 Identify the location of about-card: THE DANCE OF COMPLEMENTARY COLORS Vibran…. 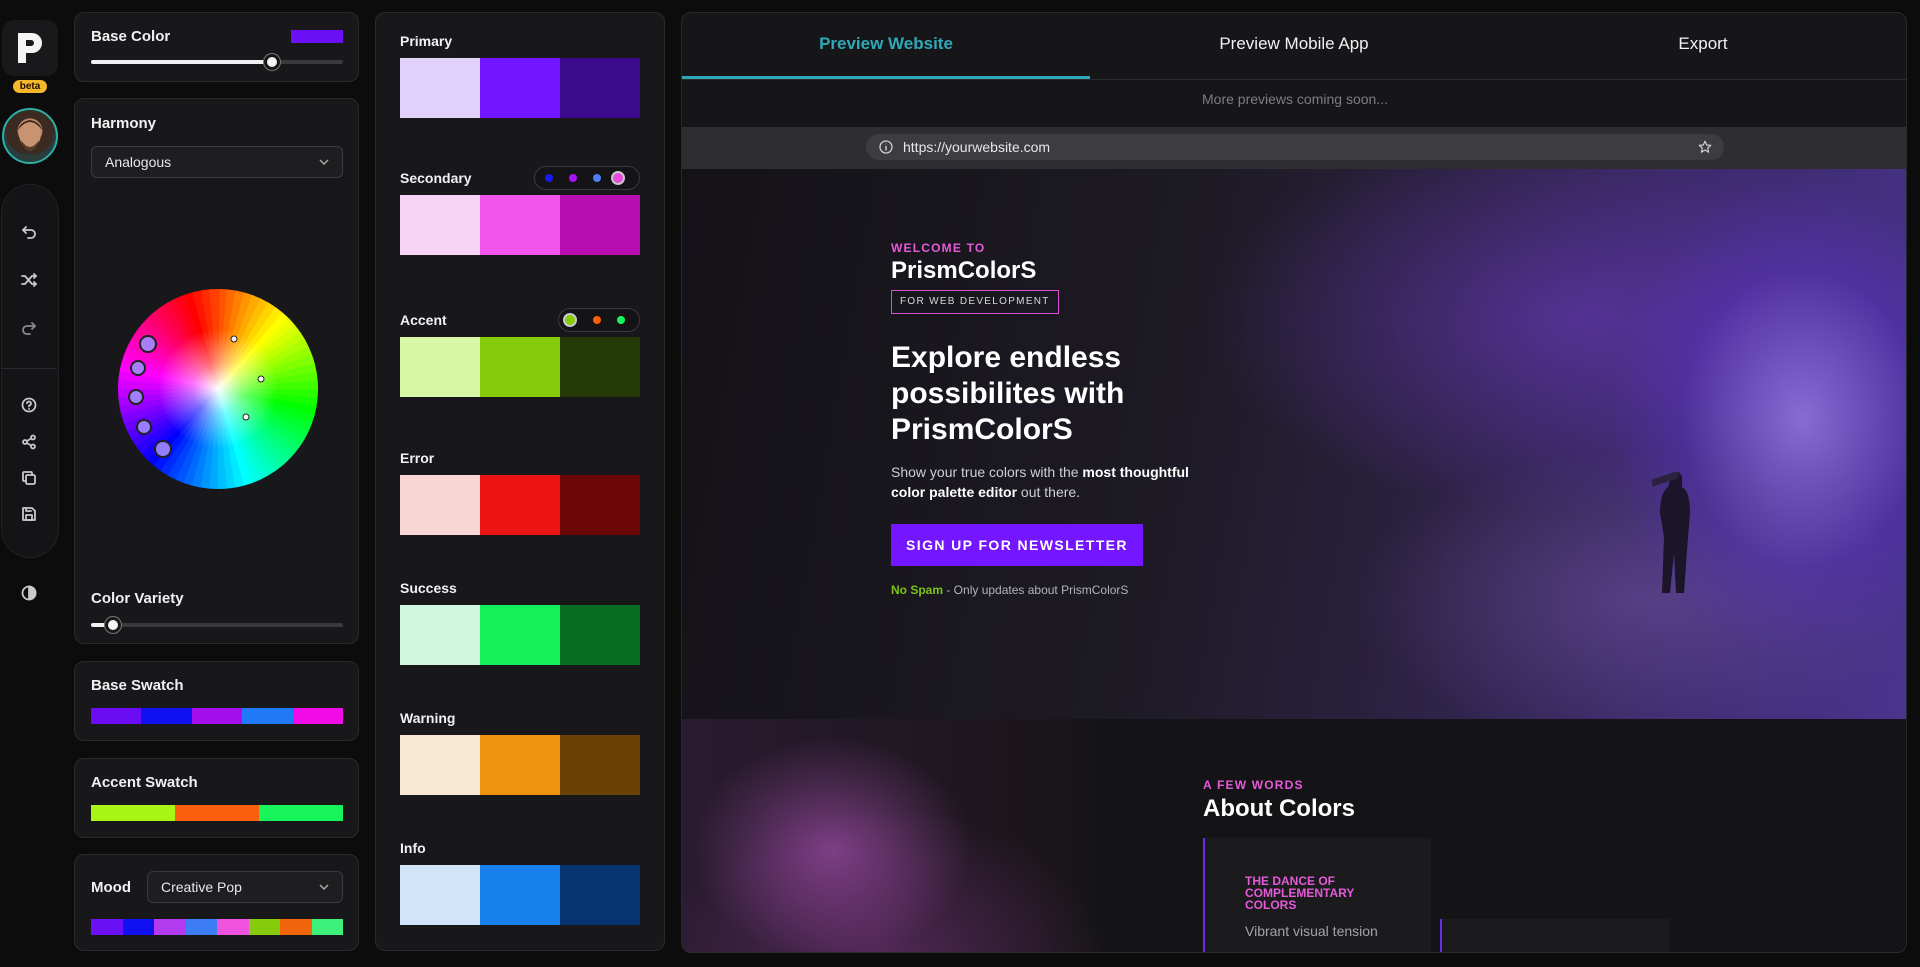
(1317, 895).